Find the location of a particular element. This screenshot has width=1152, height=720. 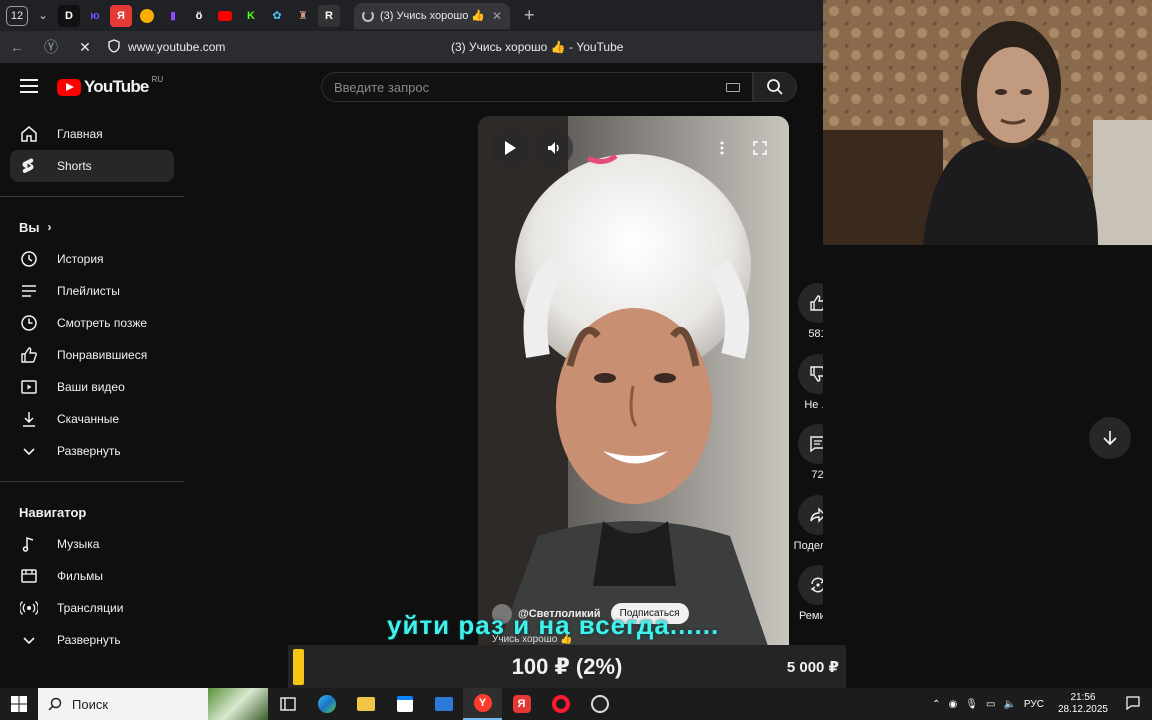

system-tray: ⌃ ◉ 🎙 ▭ 🔈 РУС 21:56 28.12.2025 is located at coordinates (1042, 704).